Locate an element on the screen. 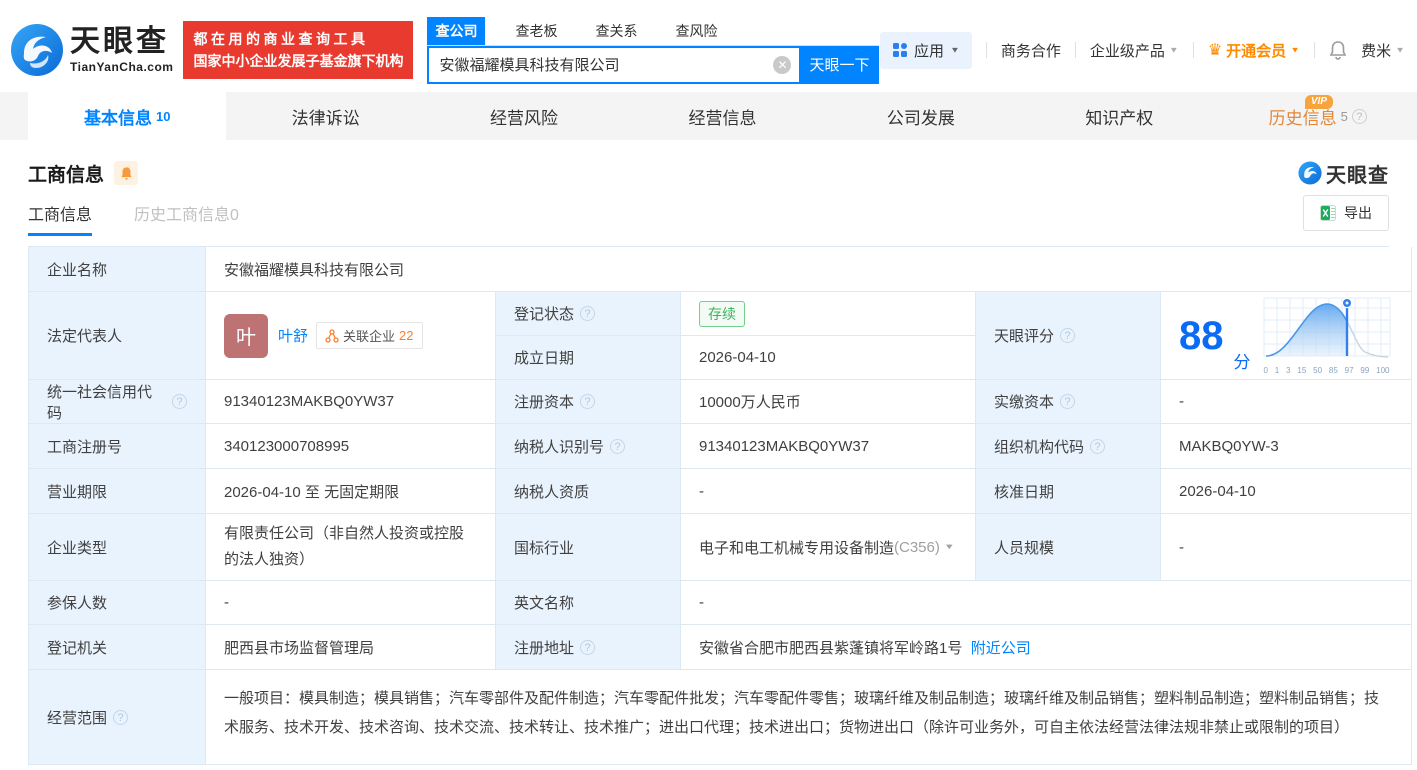 The height and width of the screenshot is (770, 1417). taxpayer-id-label: 纳税人识别号 is located at coordinates (588, 446).